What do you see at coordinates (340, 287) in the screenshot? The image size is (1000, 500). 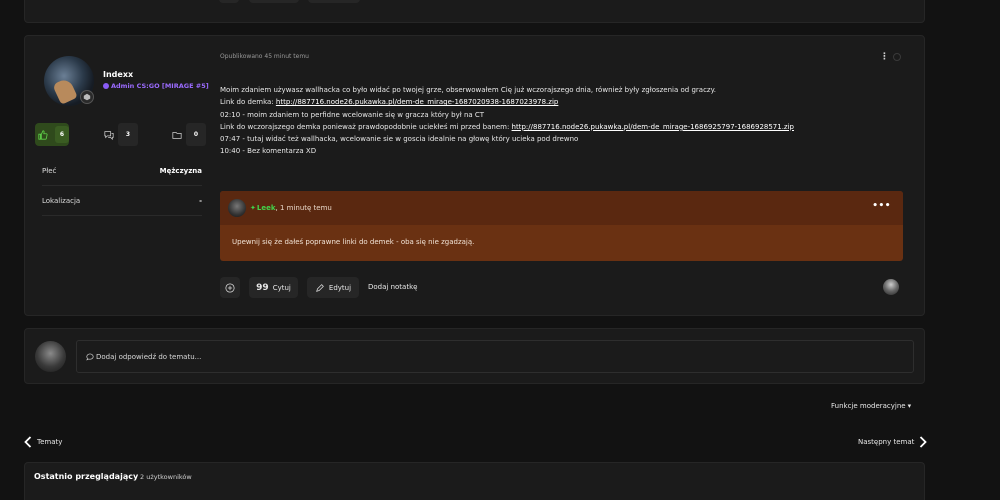 I see `edit-button-label: Edytuj` at bounding box center [340, 287].